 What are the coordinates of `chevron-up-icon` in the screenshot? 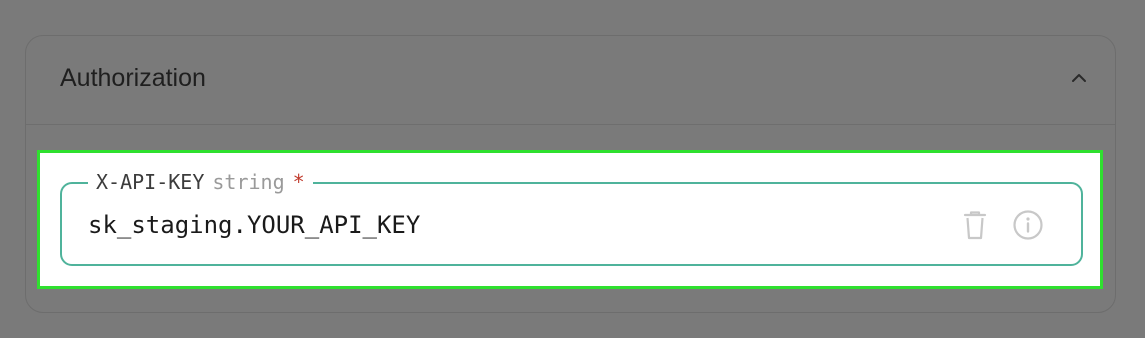 It's located at (1079, 78).